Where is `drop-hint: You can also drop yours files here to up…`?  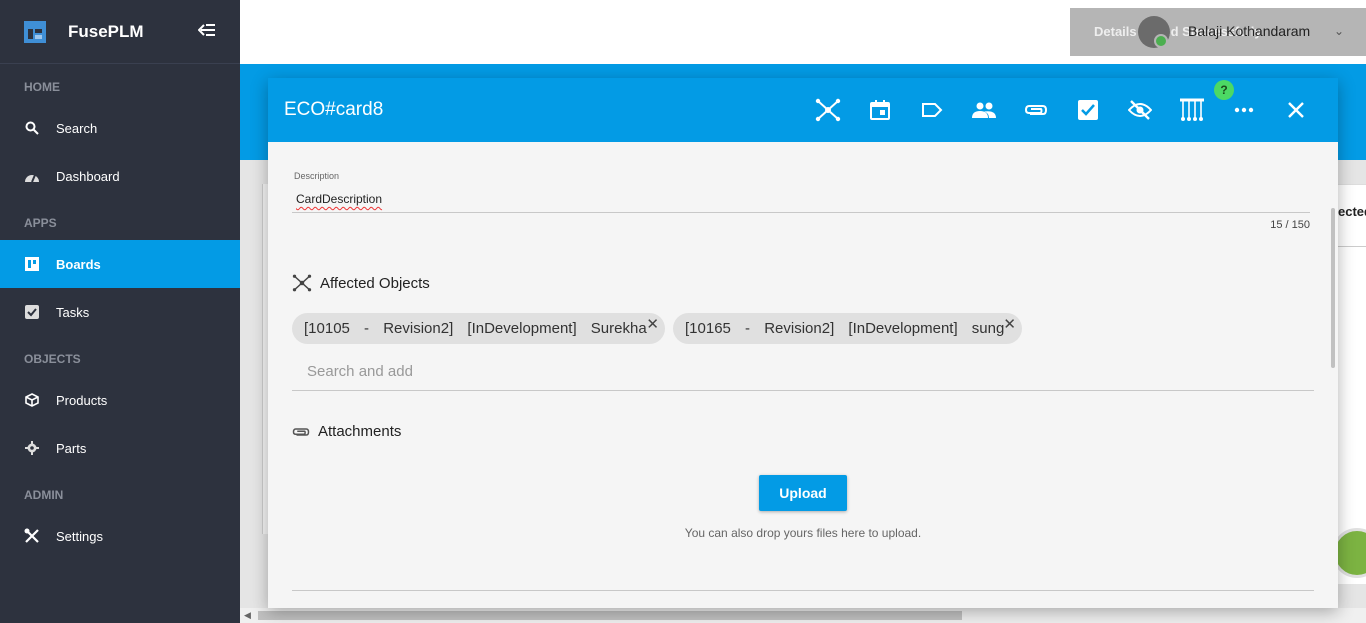 drop-hint: You can also drop yours files here to up… is located at coordinates (803, 533).